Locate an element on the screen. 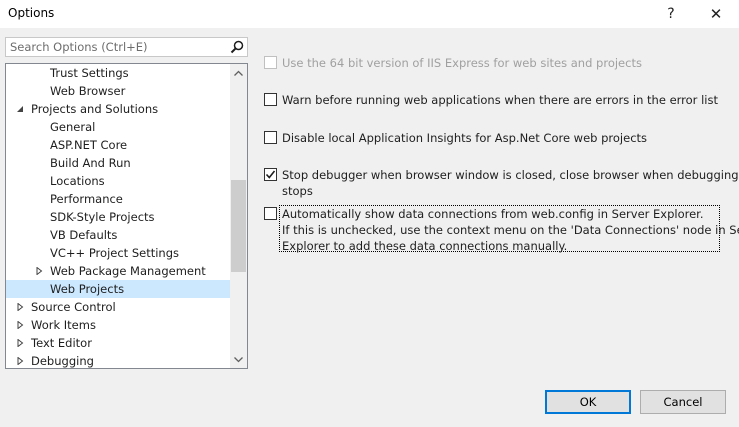  title-bar: Options ? ✕ is located at coordinates (369, 14).